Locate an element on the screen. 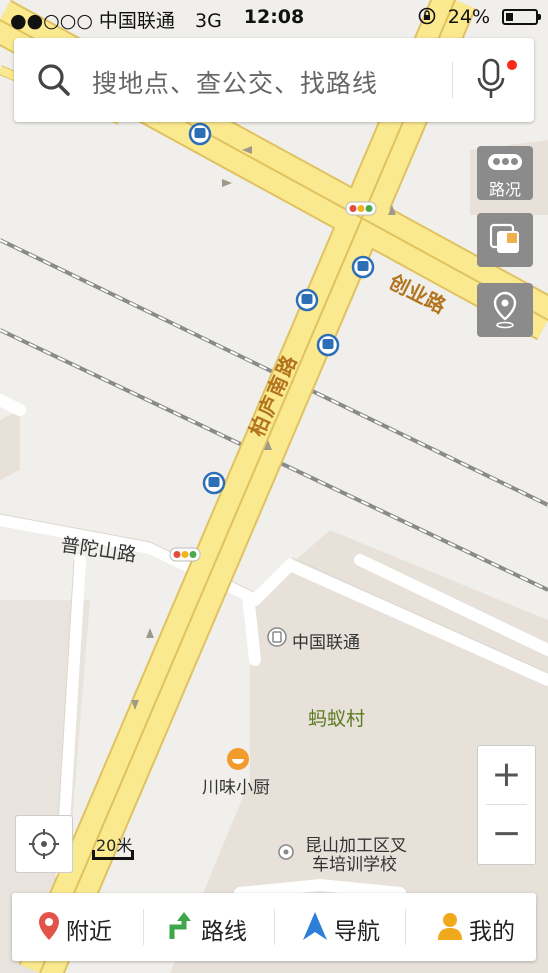  zoom-control: + − is located at coordinates (506, 805).